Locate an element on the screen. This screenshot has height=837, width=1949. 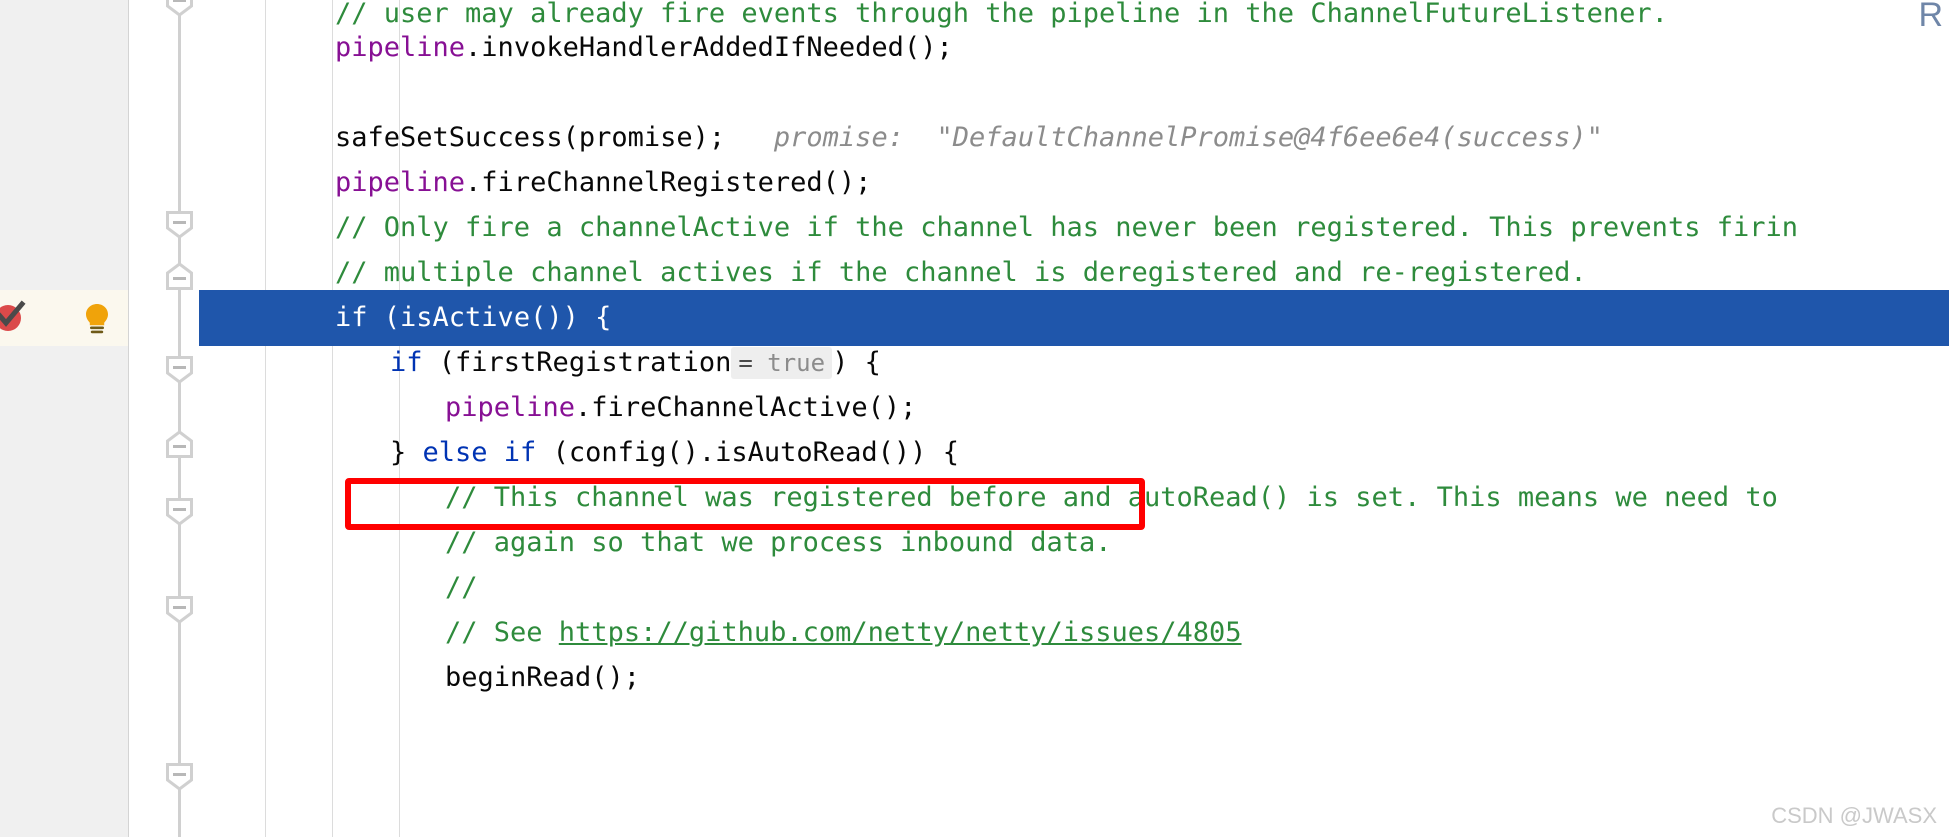
debugger-inline-value: = true is located at coordinates (782, 363).